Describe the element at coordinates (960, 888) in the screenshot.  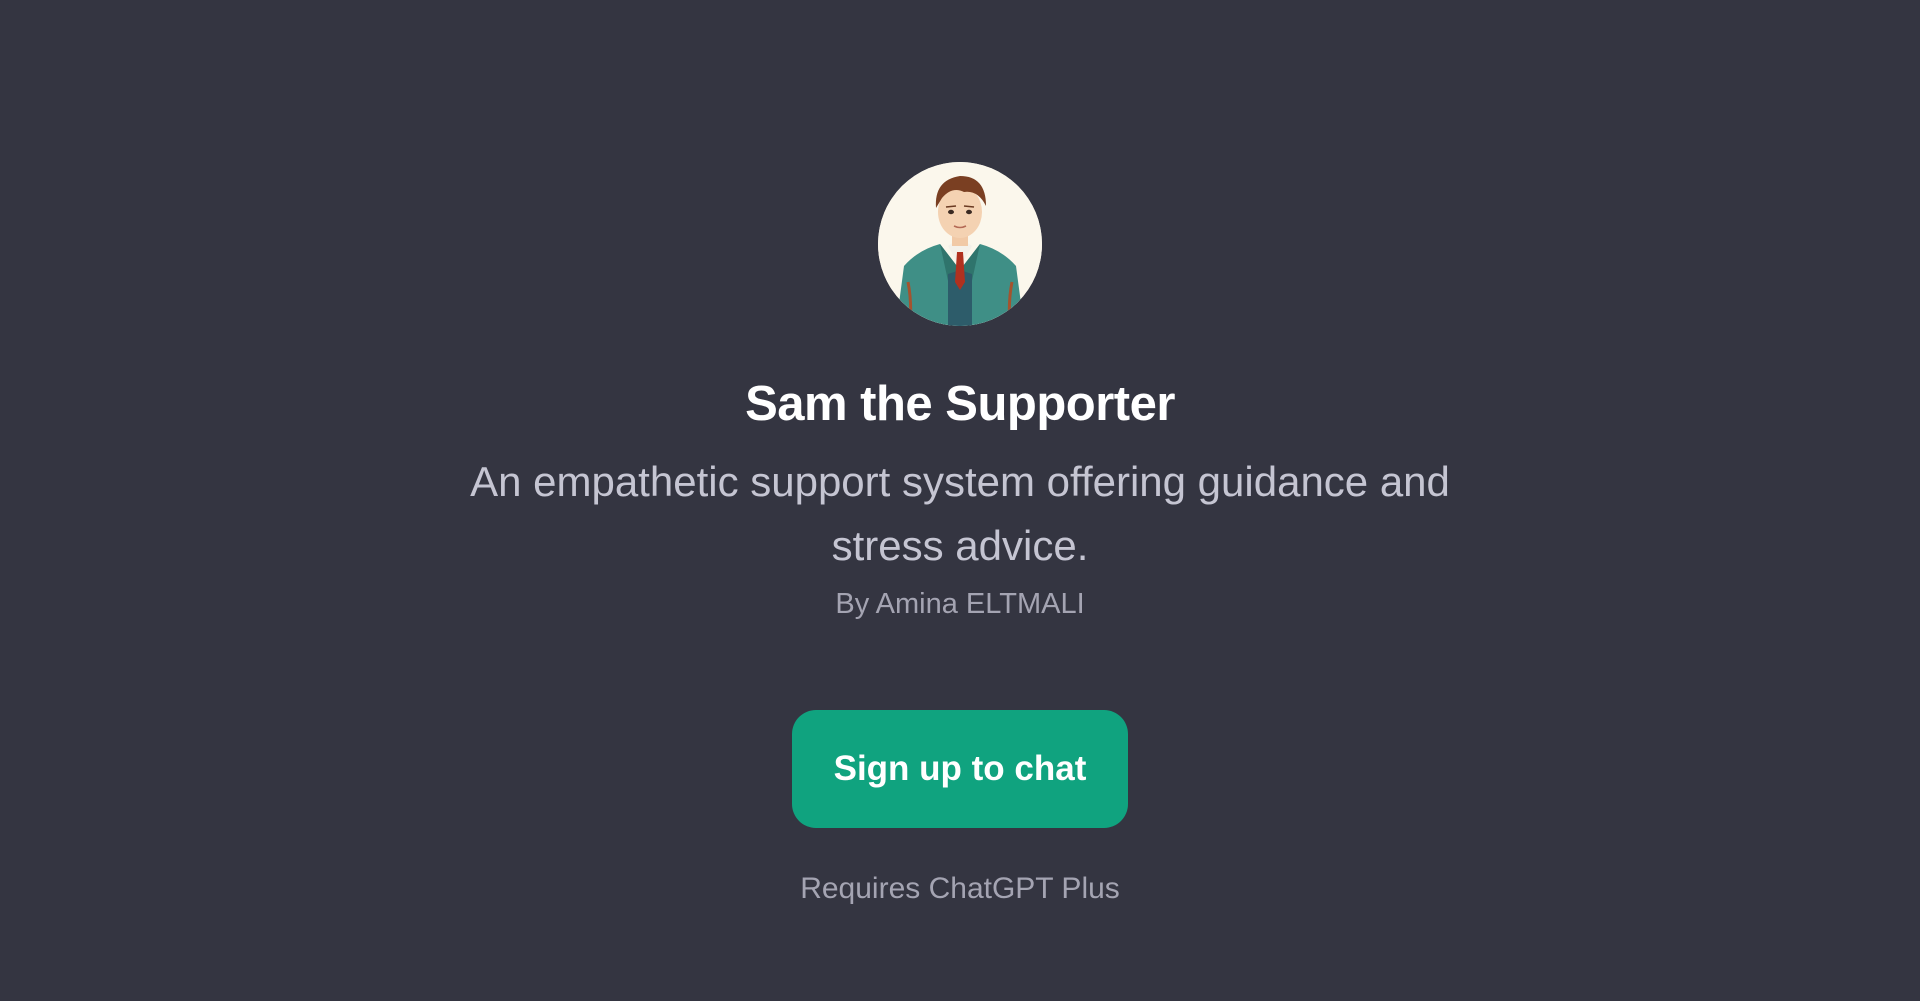
I see `plus-requirement-note: Requires ChatGPT Plus` at that location.